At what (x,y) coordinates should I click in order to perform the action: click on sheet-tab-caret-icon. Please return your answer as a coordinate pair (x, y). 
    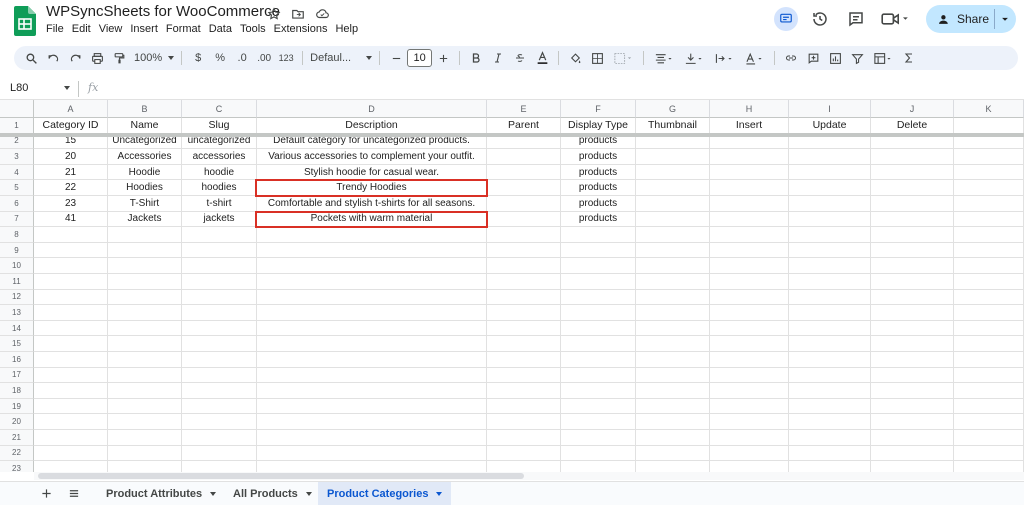
    Looking at the image, I should click on (439, 494).